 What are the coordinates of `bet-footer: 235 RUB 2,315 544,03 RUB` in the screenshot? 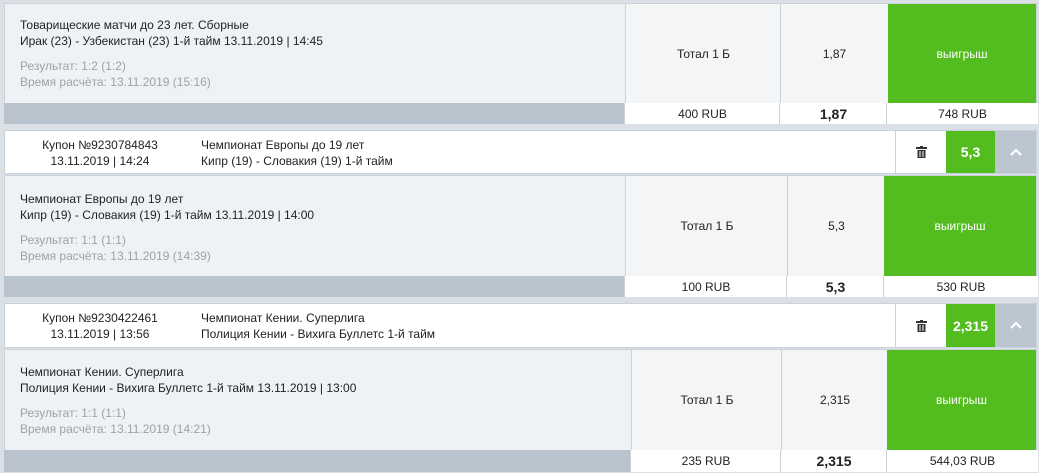 It's located at (521, 461).